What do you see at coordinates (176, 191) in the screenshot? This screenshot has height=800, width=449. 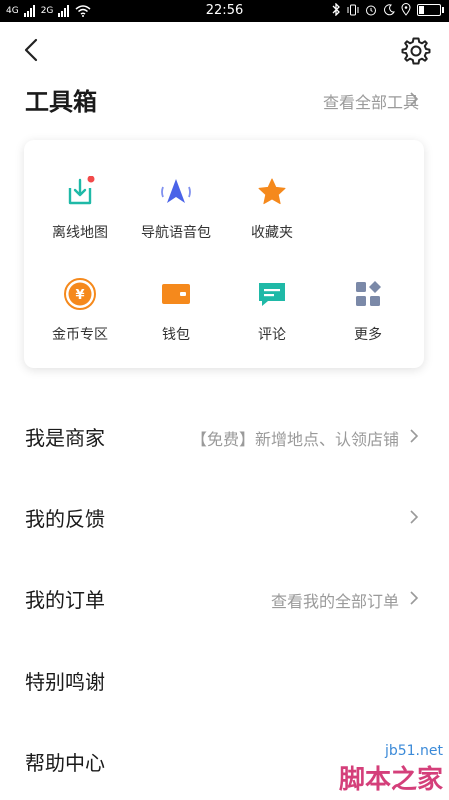 I see `navigation-arrow-icon` at bounding box center [176, 191].